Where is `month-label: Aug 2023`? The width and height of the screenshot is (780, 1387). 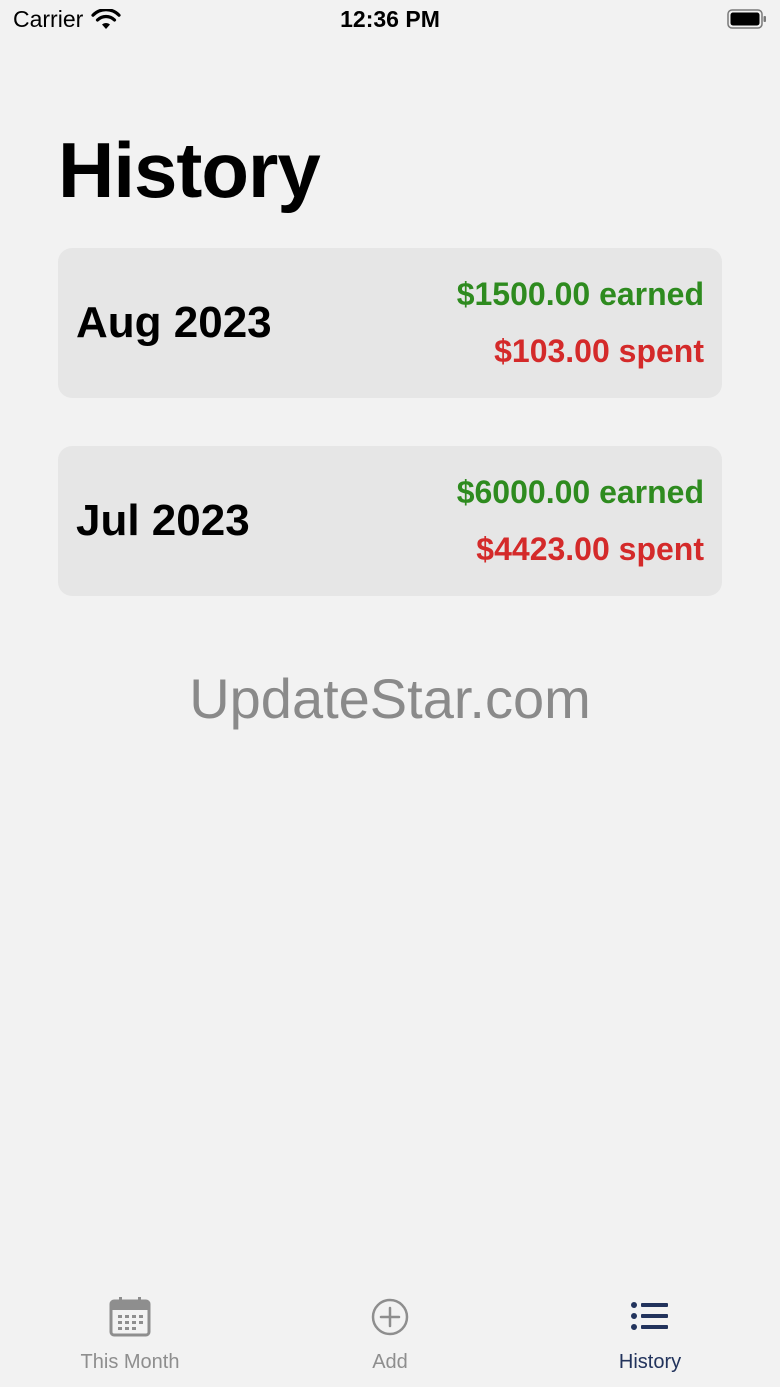 month-label: Aug 2023 is located at coordinates (174, 322).